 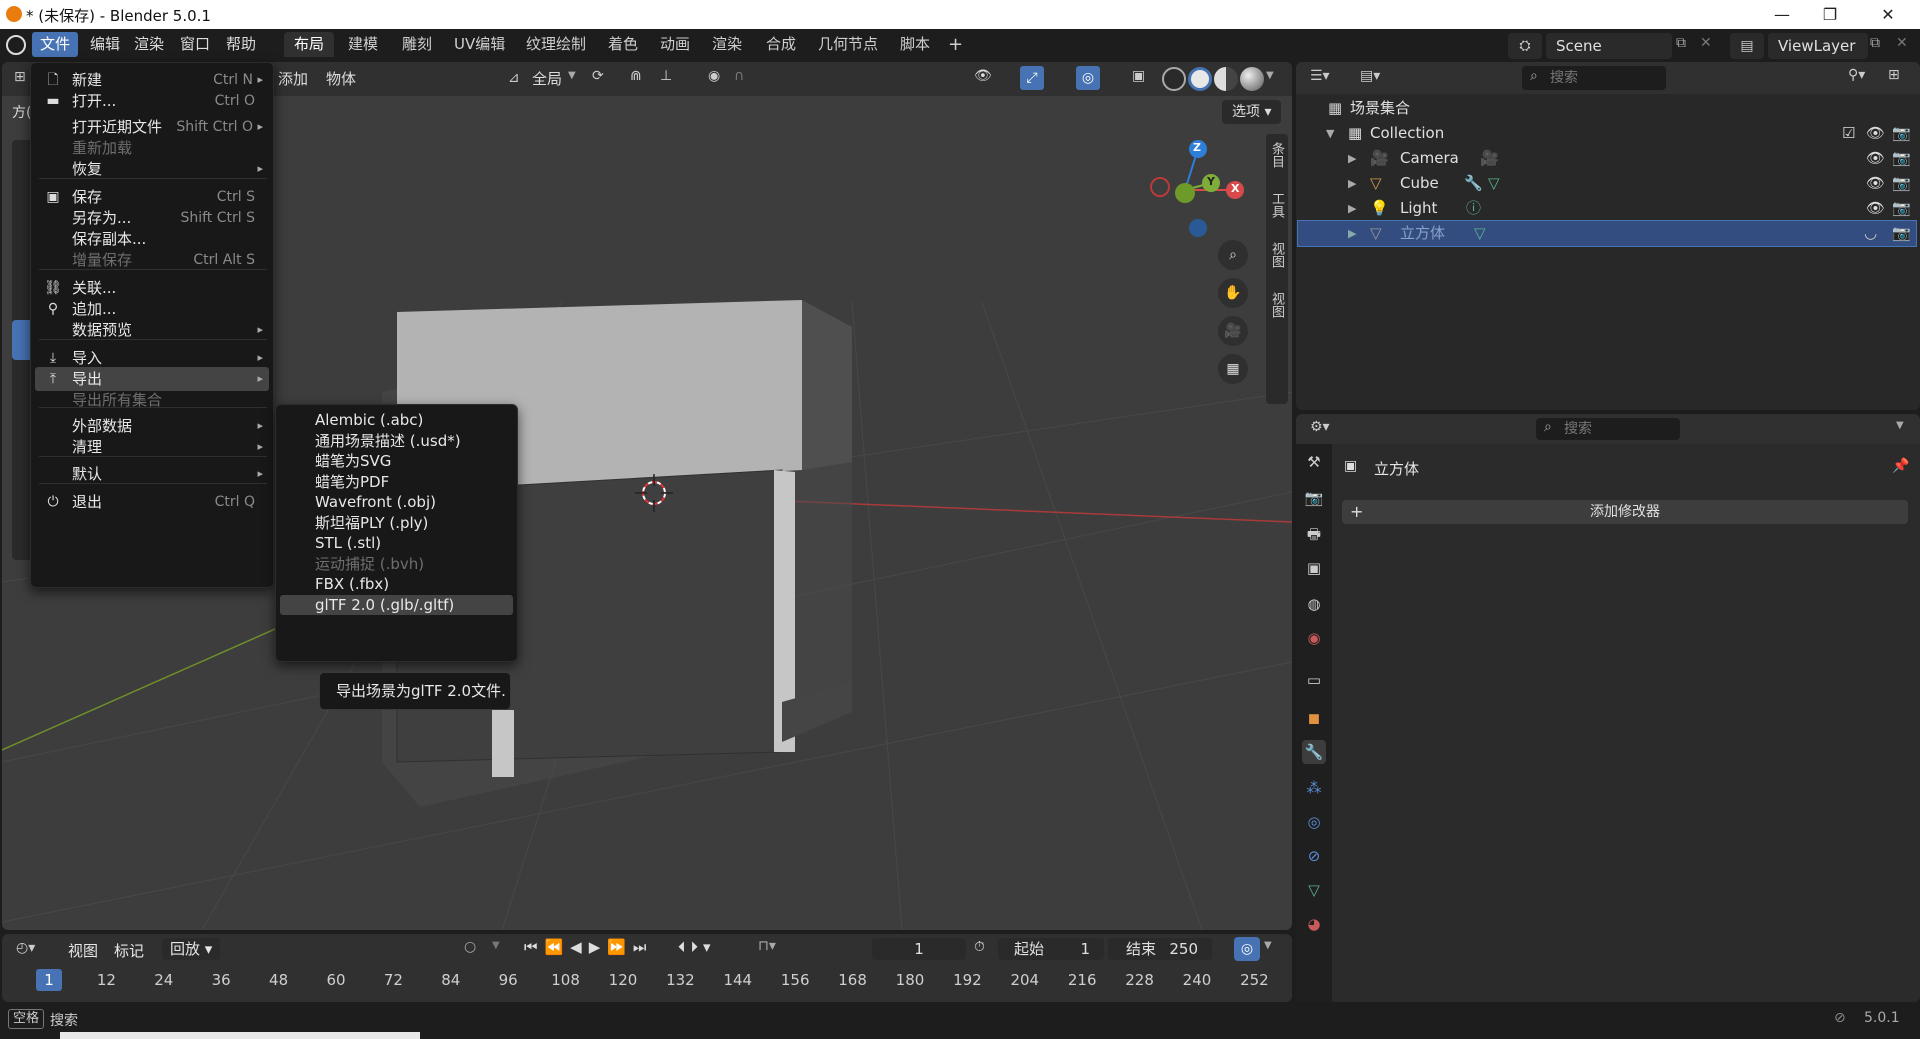 I want to click on delete-scene-icon: ✕, so click(x=1706, y=43).